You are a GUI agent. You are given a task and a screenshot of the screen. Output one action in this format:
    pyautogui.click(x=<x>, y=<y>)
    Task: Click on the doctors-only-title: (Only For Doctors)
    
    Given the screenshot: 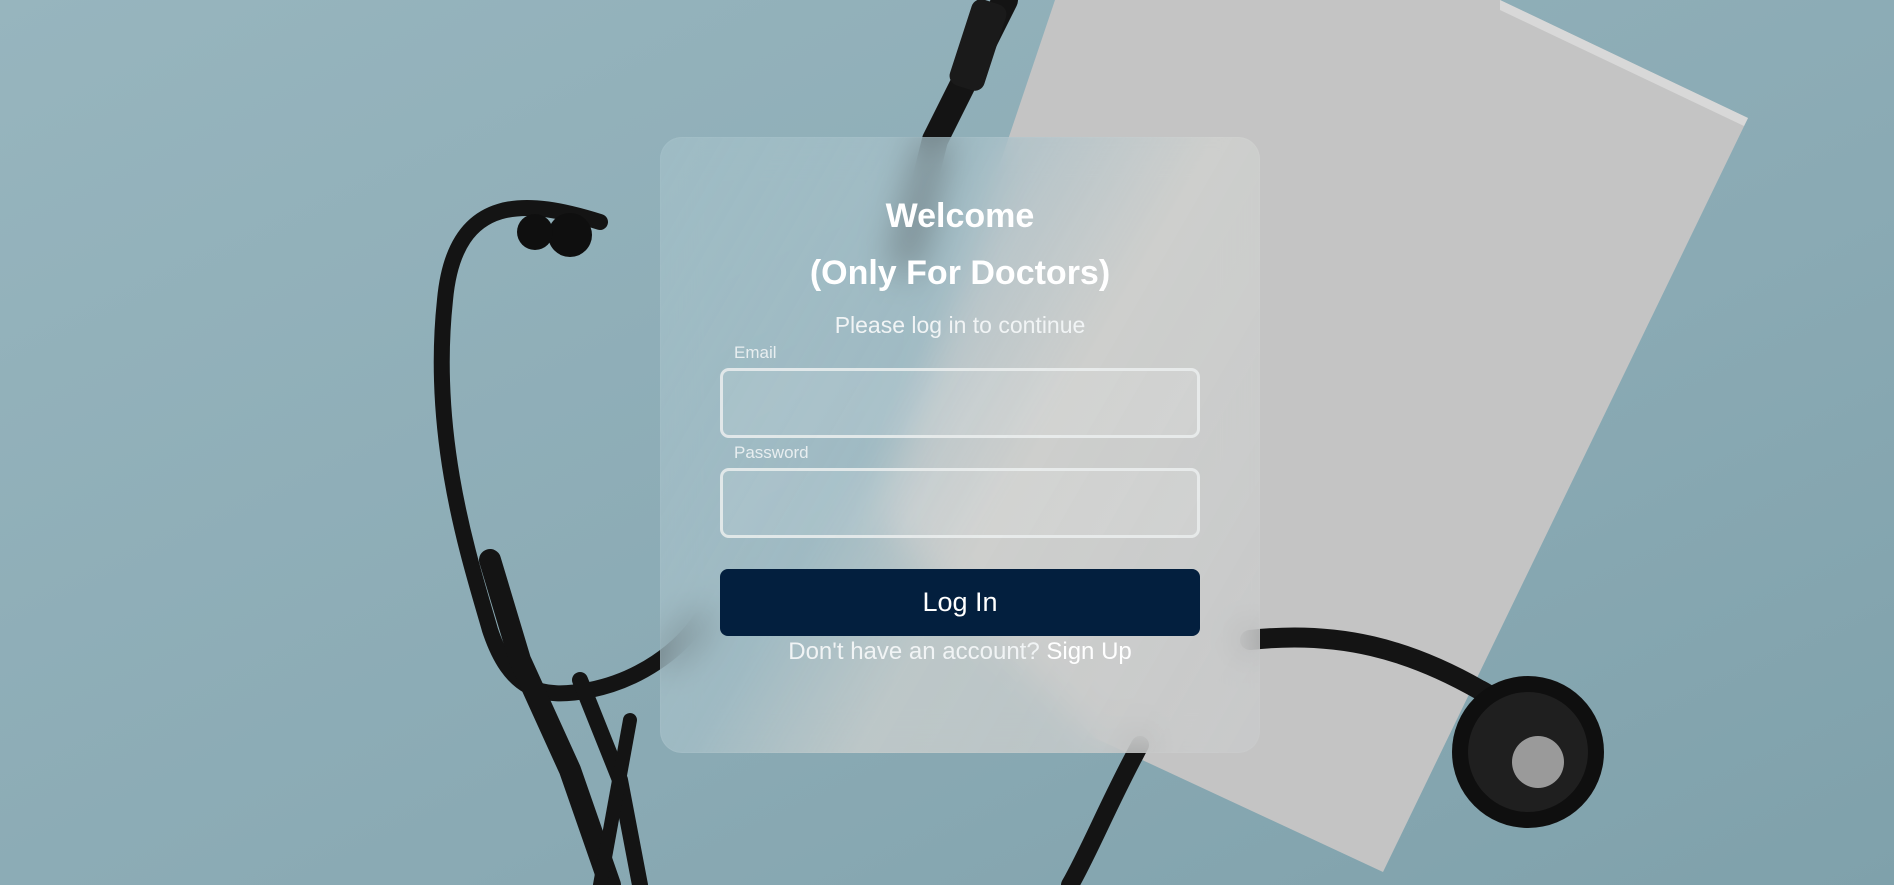 What is the action you would take?
    pyautogui.click(x=960, y=273)
    